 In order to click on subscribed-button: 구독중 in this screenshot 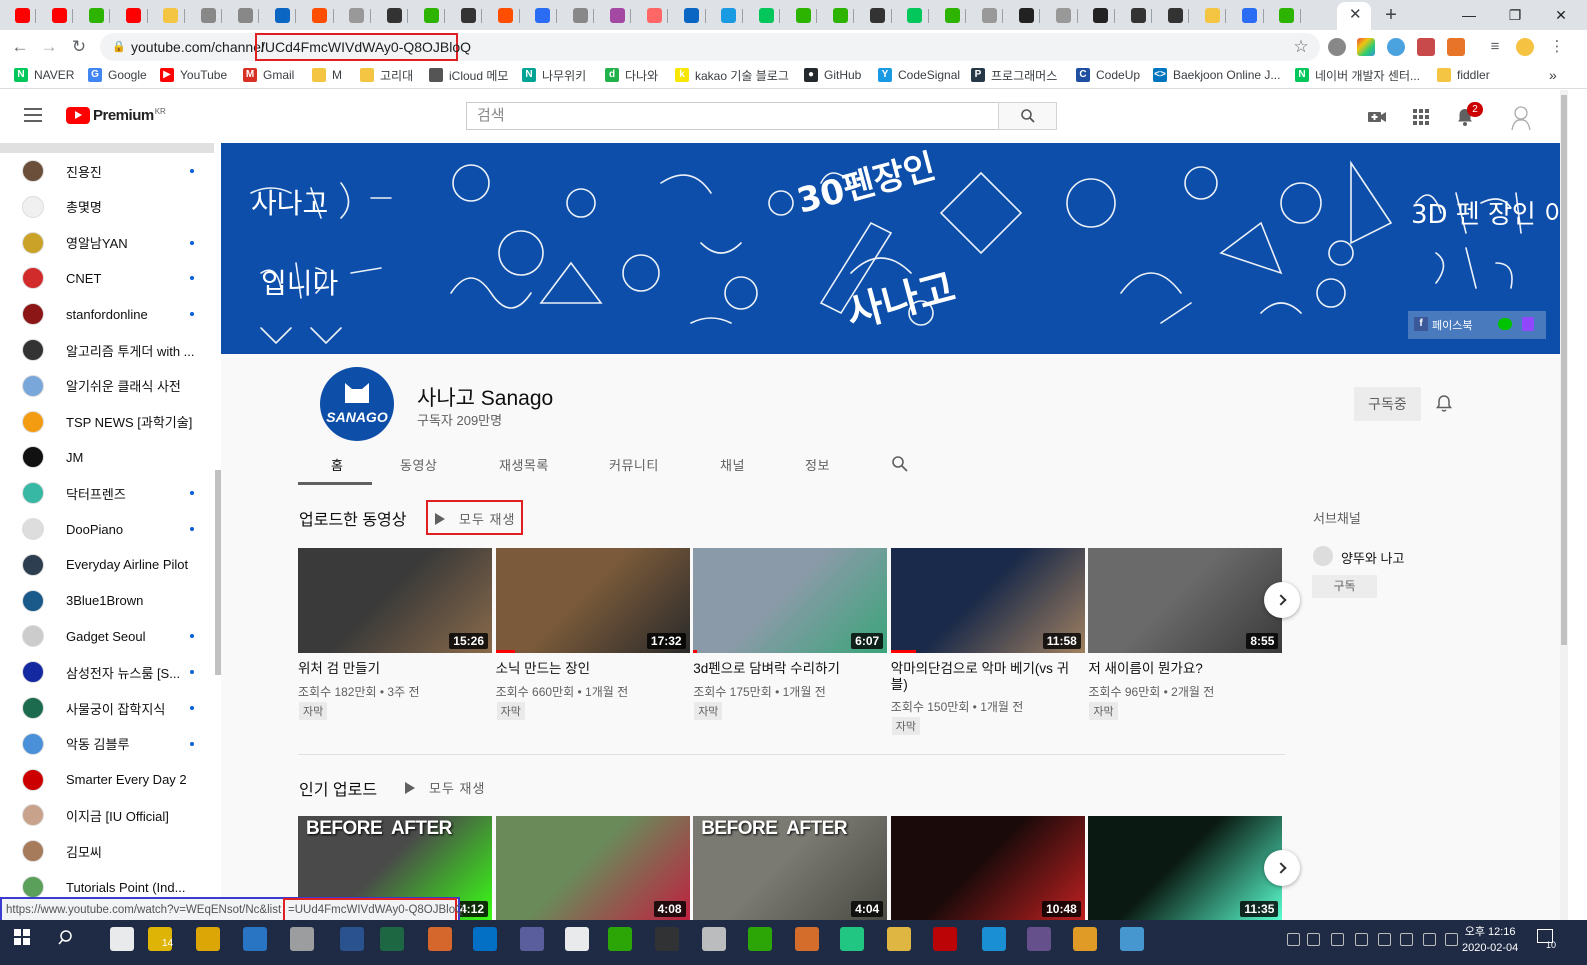, I will do `click(1387, 404)`.